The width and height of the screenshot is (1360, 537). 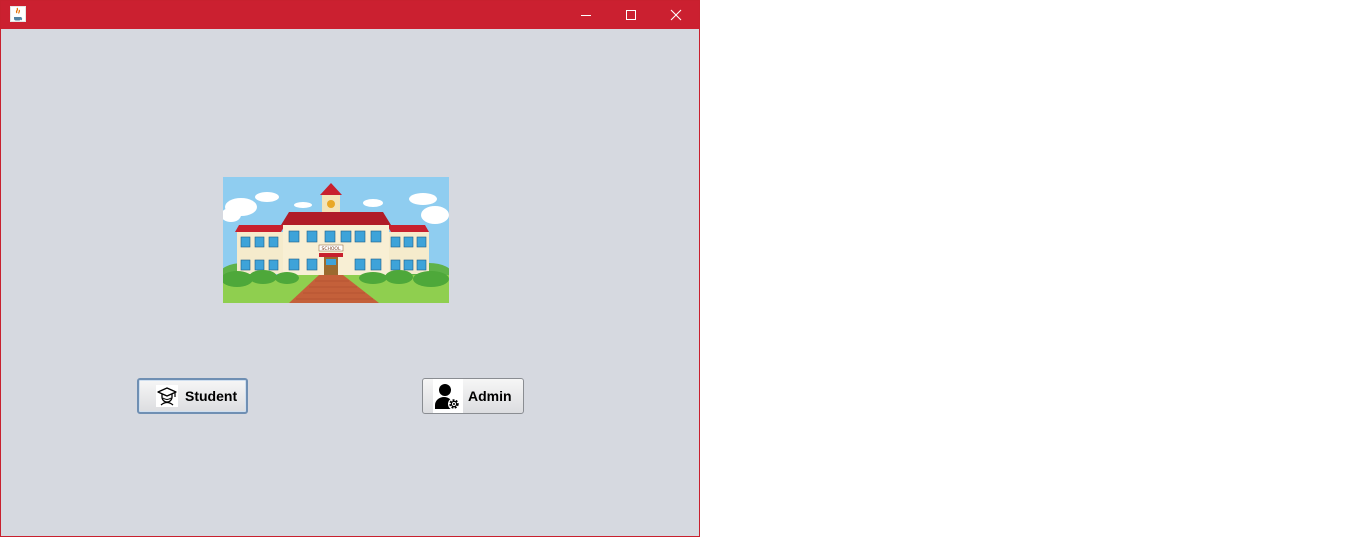 What do you see at coordinates (18, 14) in the screenshot?
I see `java-app-icon` at bounding box center [18, 14].